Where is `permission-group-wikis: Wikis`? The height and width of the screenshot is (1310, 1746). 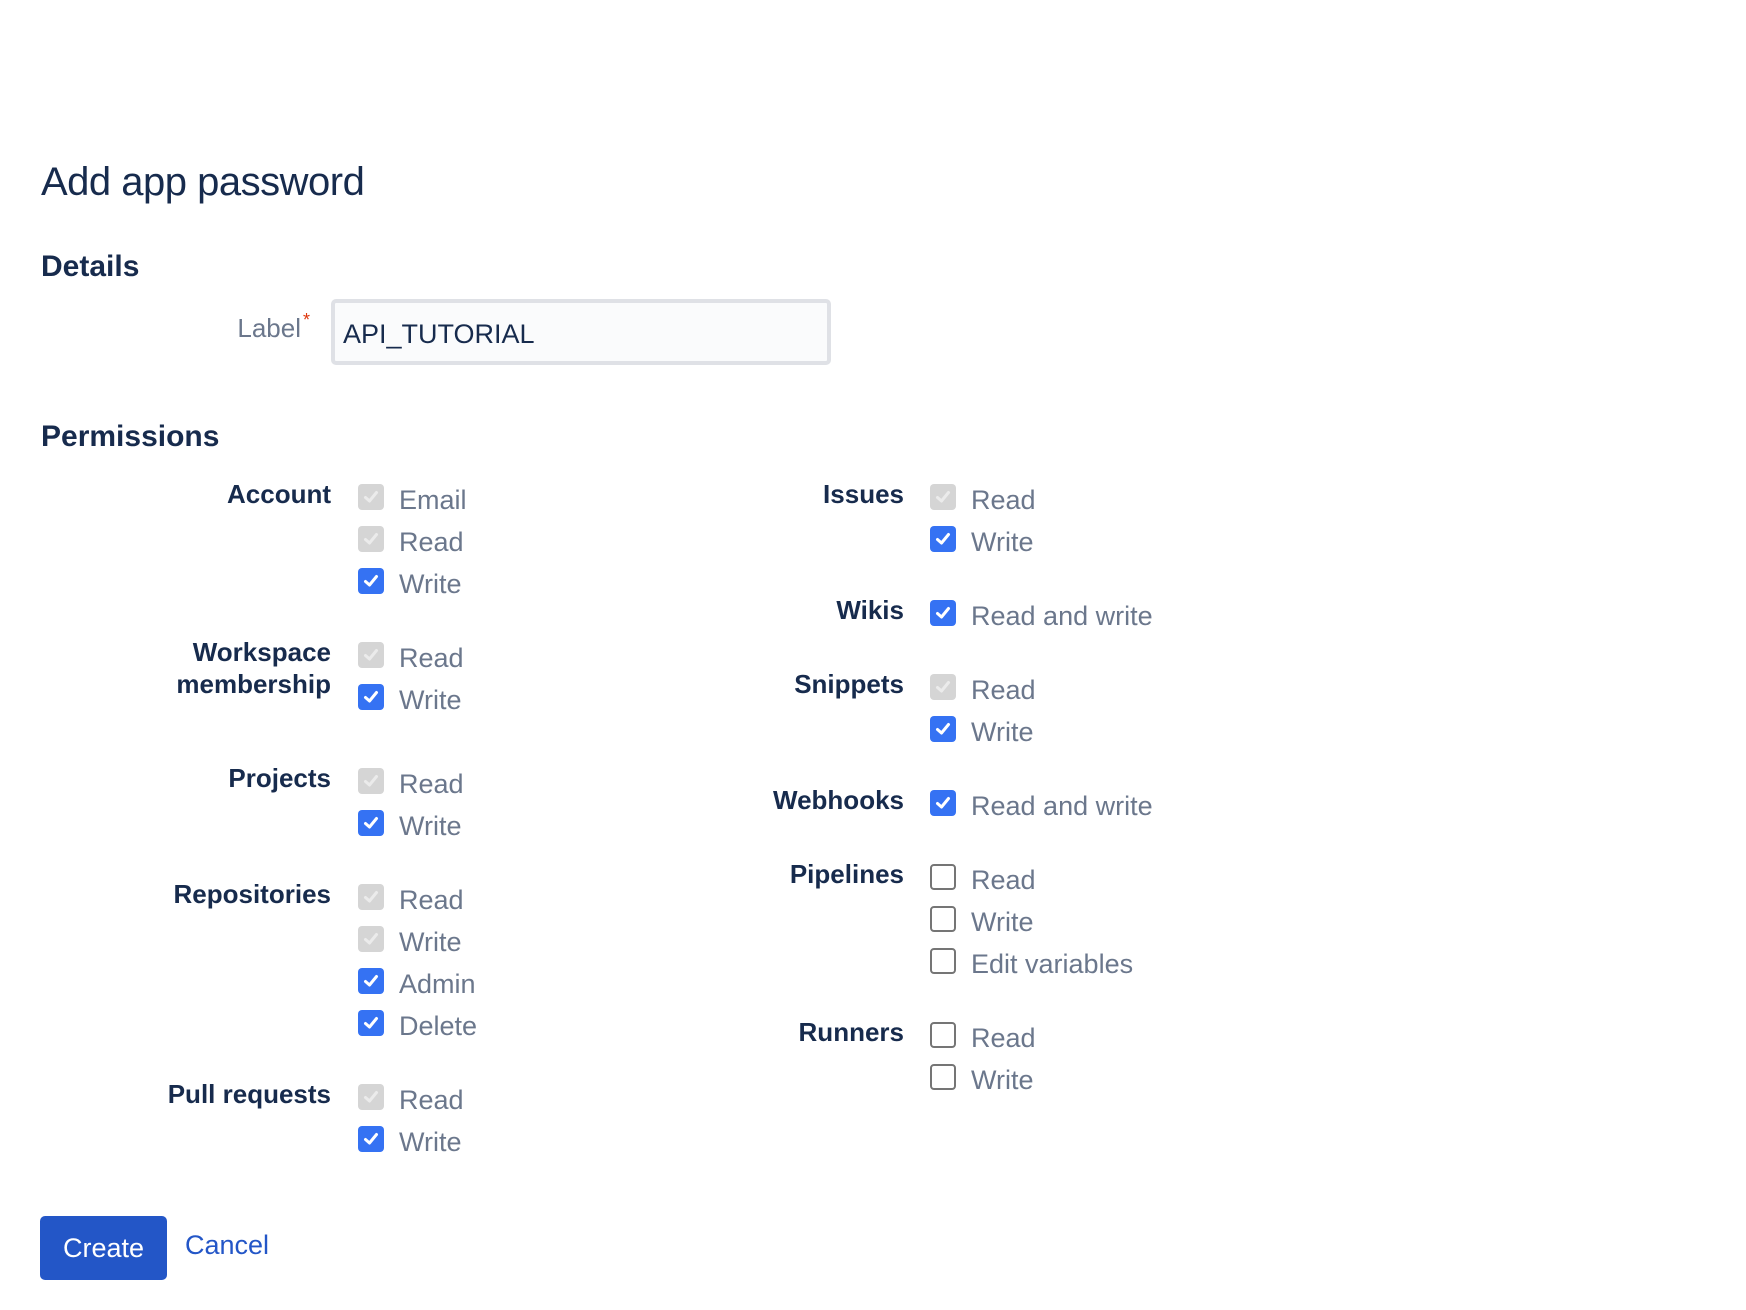
permission-group-wikis: Wikis is located at coordinates (870, 610).